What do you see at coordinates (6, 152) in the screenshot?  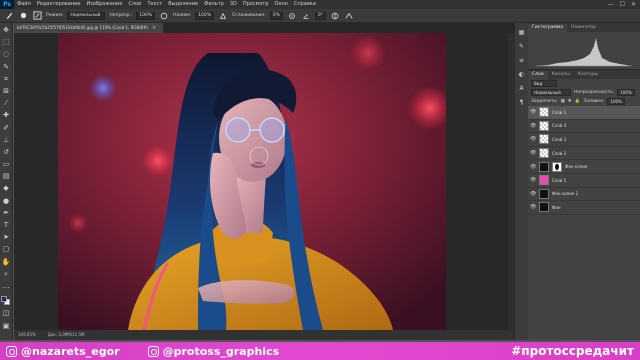 I see `history-brush-tool-icon: ↺` at bounding box center [6, 152].